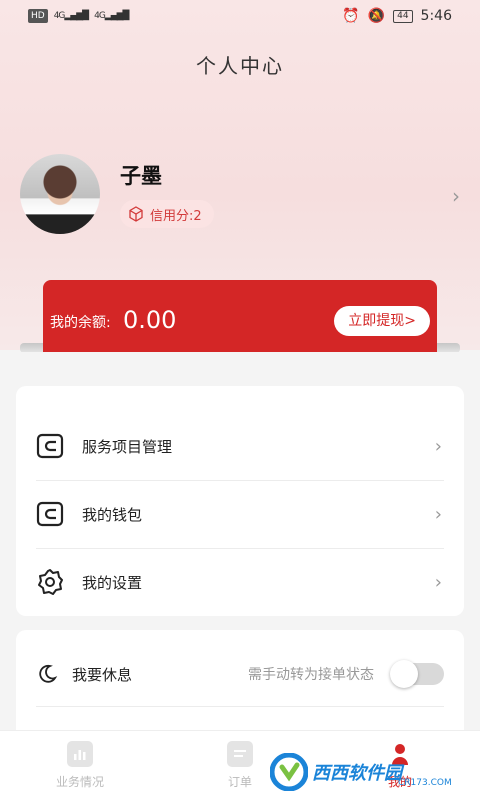 This screenshot has height=801, width=480. I want to click on menu-item-wallet: 我的钱包 ›, so click(240, 514).